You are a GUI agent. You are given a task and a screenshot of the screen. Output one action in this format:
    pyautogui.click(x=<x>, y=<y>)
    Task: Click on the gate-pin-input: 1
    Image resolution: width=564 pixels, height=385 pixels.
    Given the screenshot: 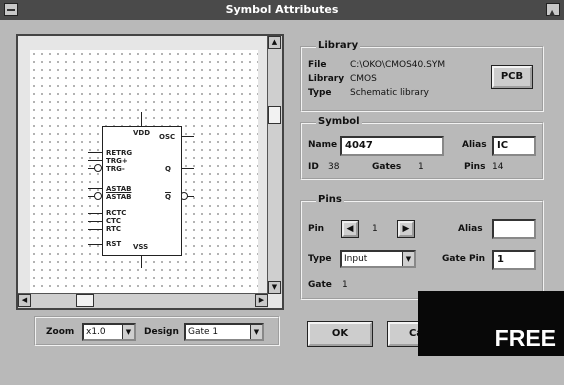 What is the action you would take?
    pyautogui.click(x=514, y=260)
    